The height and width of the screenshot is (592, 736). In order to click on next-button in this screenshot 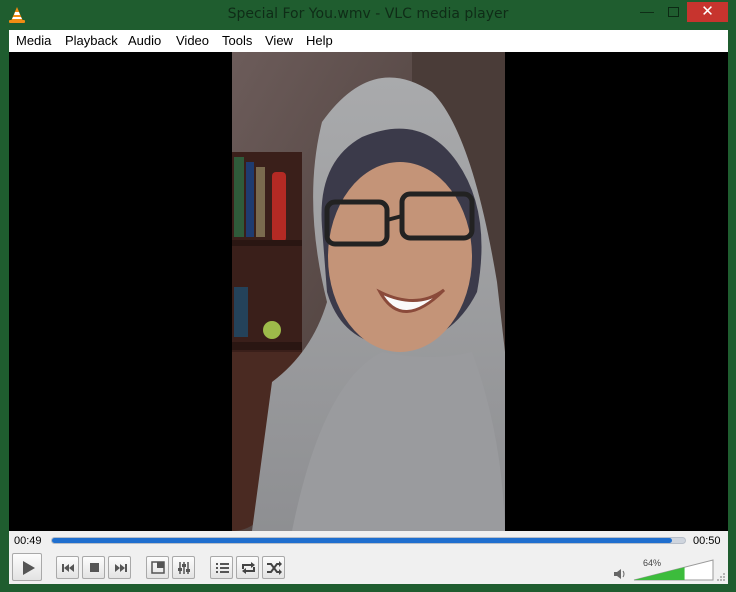, I will do `click(119, 567)`.